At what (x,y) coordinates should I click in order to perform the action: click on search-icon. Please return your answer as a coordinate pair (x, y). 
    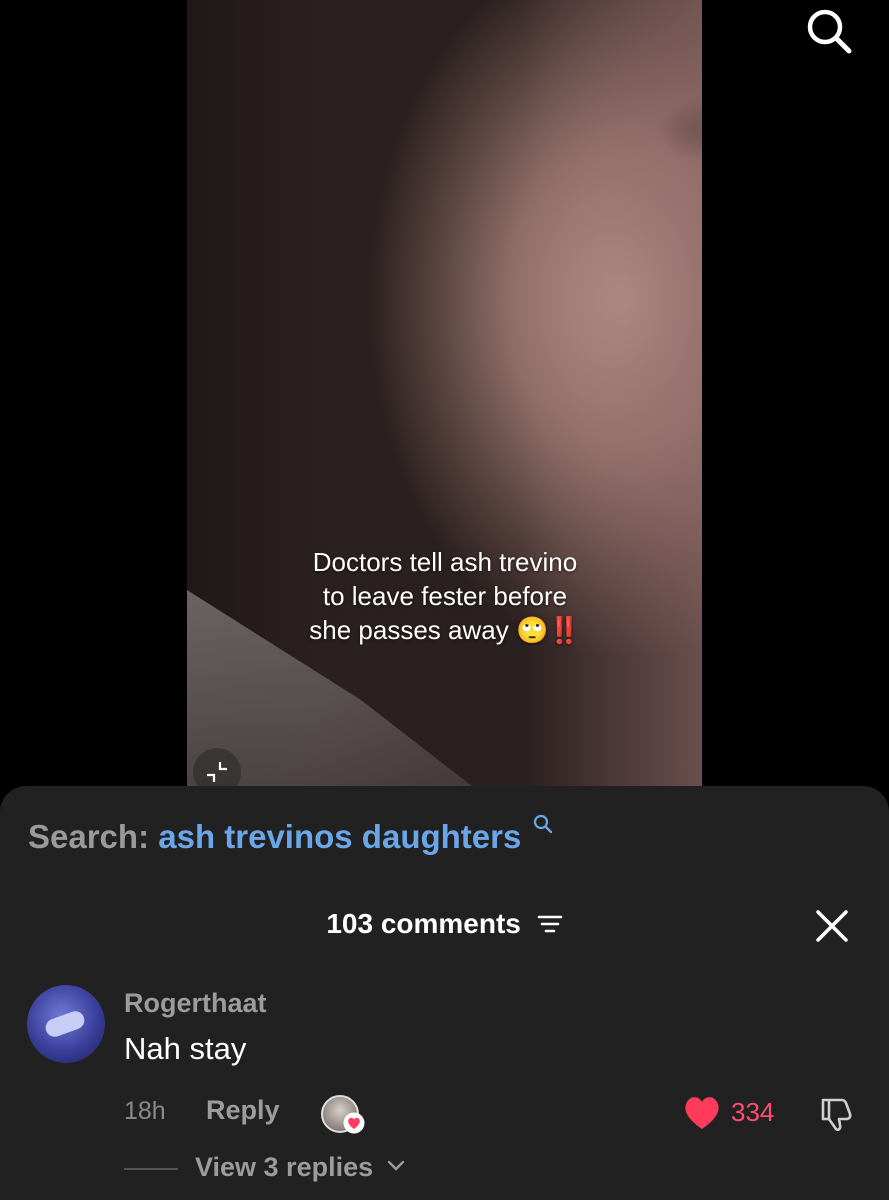
    Looking at the image, I should click on (829, 31).